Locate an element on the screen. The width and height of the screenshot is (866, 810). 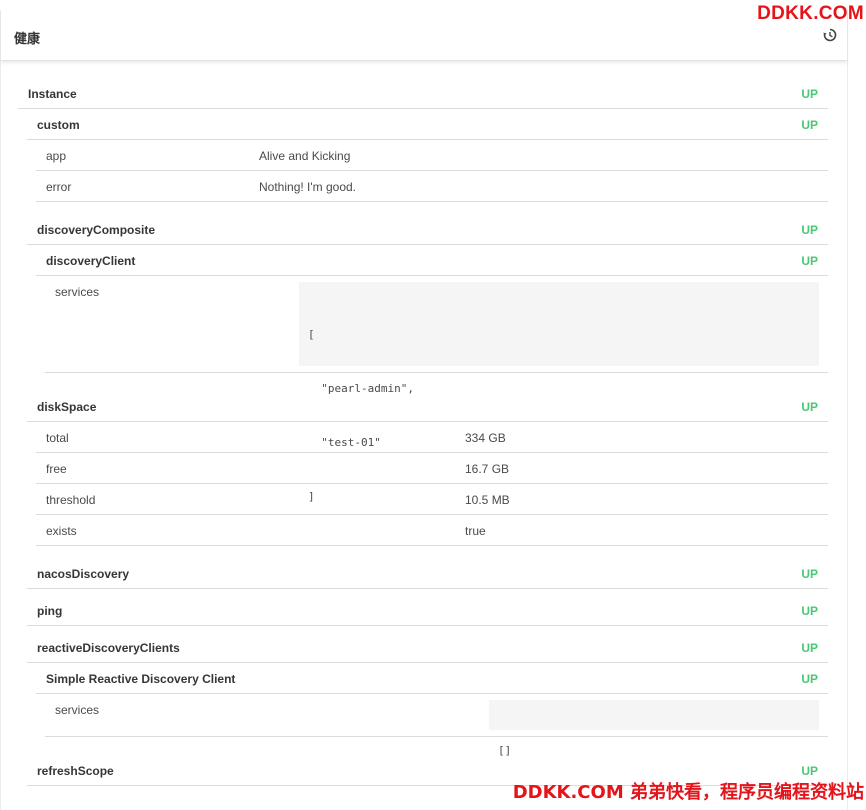
page-title: 健康 is located at coordinates (27, 38).